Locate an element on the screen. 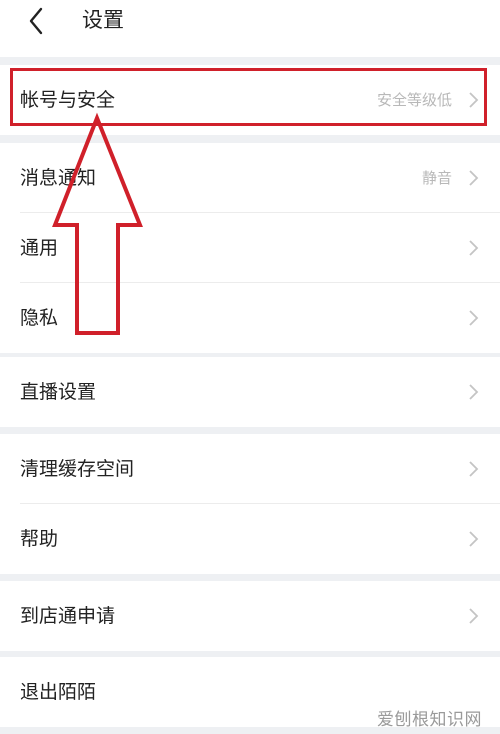  chevron-left-icon is located at coordinates (37, 21).